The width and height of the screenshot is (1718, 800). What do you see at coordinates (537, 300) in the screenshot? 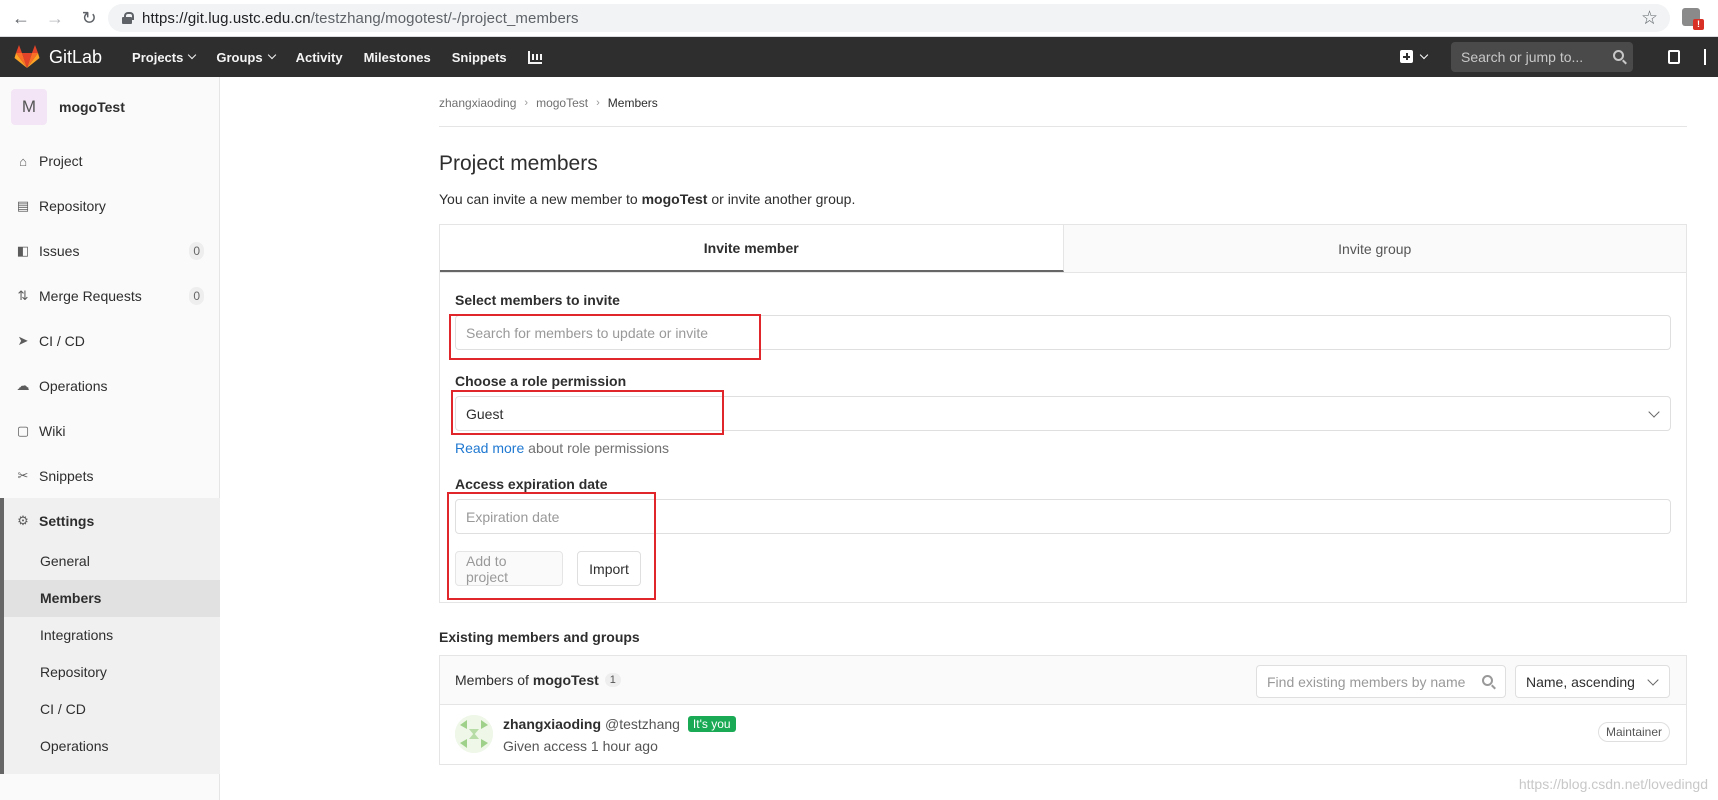
I see `select-members-label: Select members to invite` at bounding box center [537, 300].